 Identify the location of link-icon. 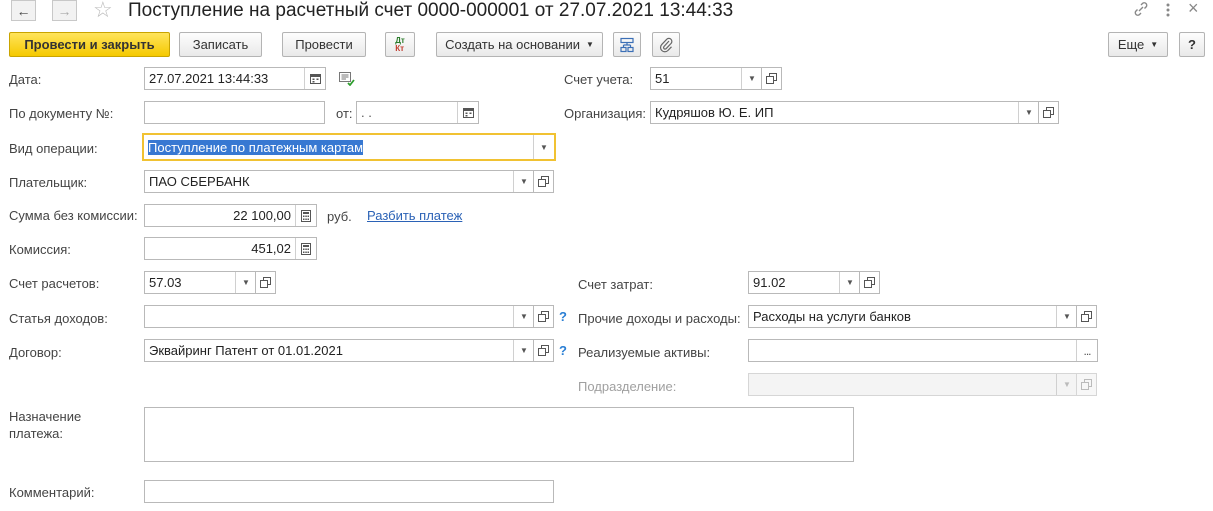
(1141, 9).